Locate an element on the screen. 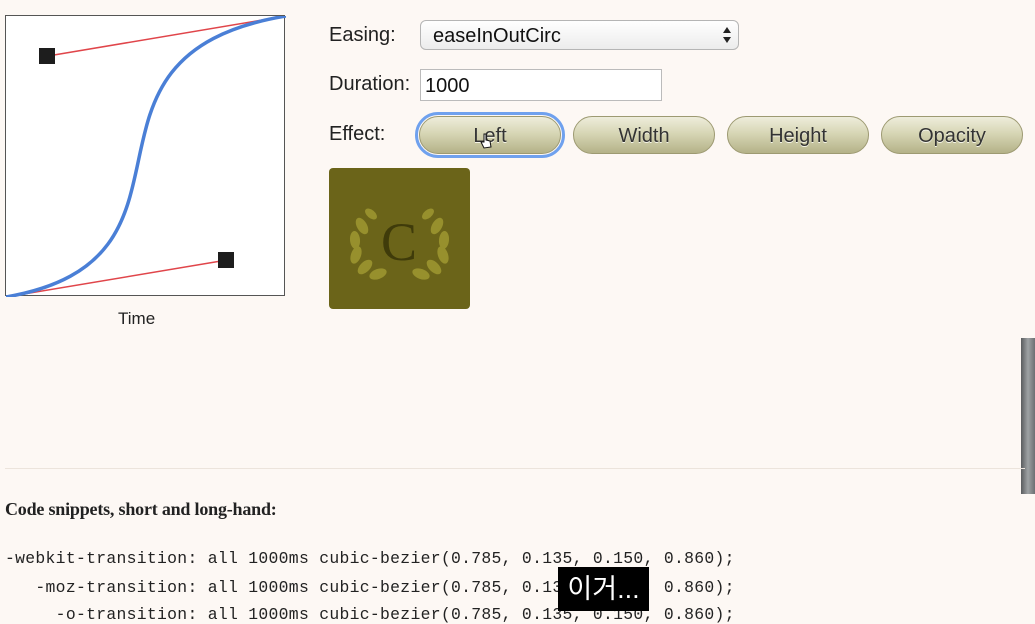 This screenshot has height=624, width=1035. section-divider is located at coordinates (515, 468).